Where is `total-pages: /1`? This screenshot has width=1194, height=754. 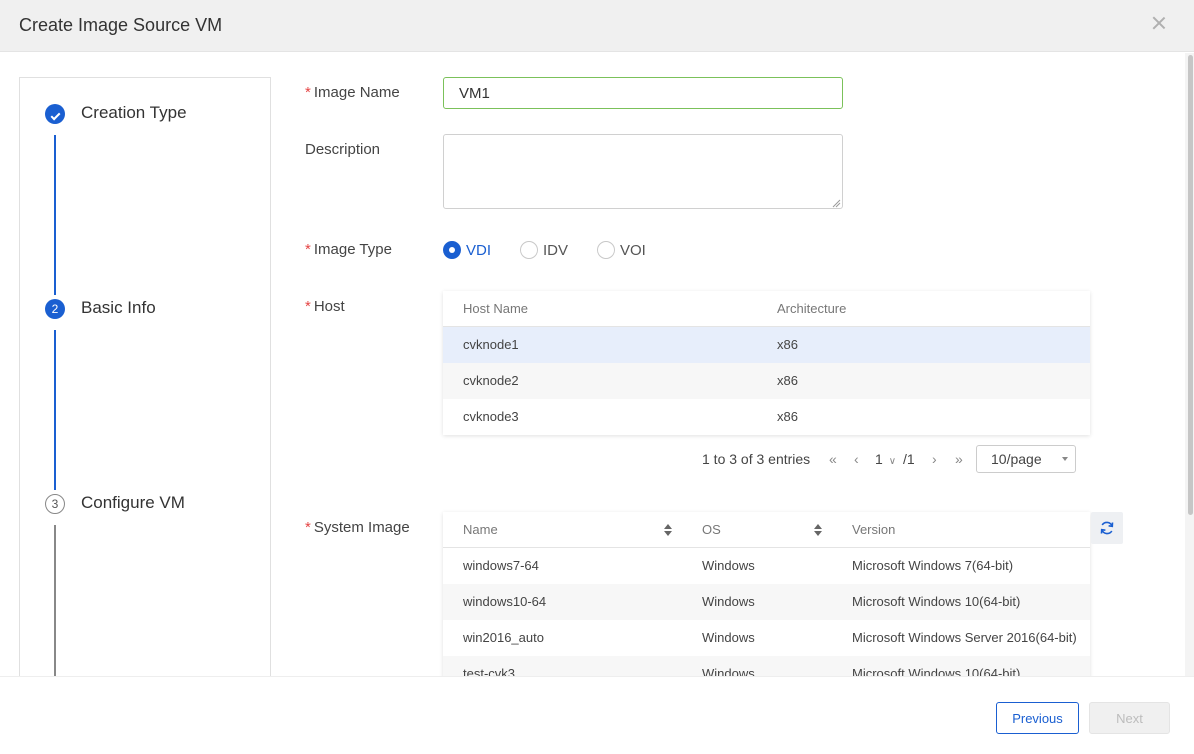
total-pages: /1 is located at coordinates (909, 459).